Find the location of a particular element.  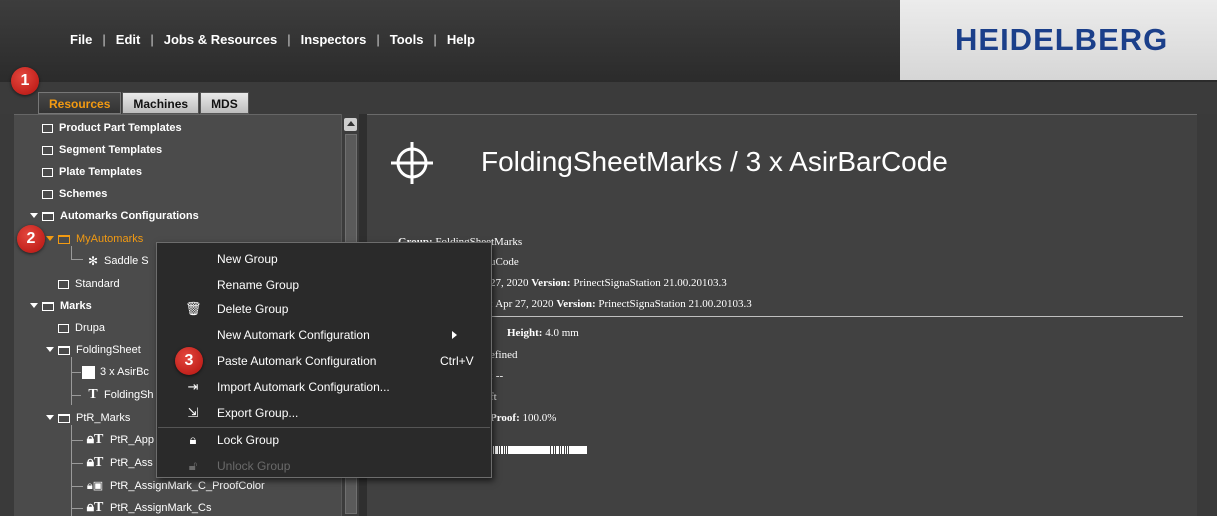

tree-node-plate-templates: Plate Templates is located at coordinates (217, 226).